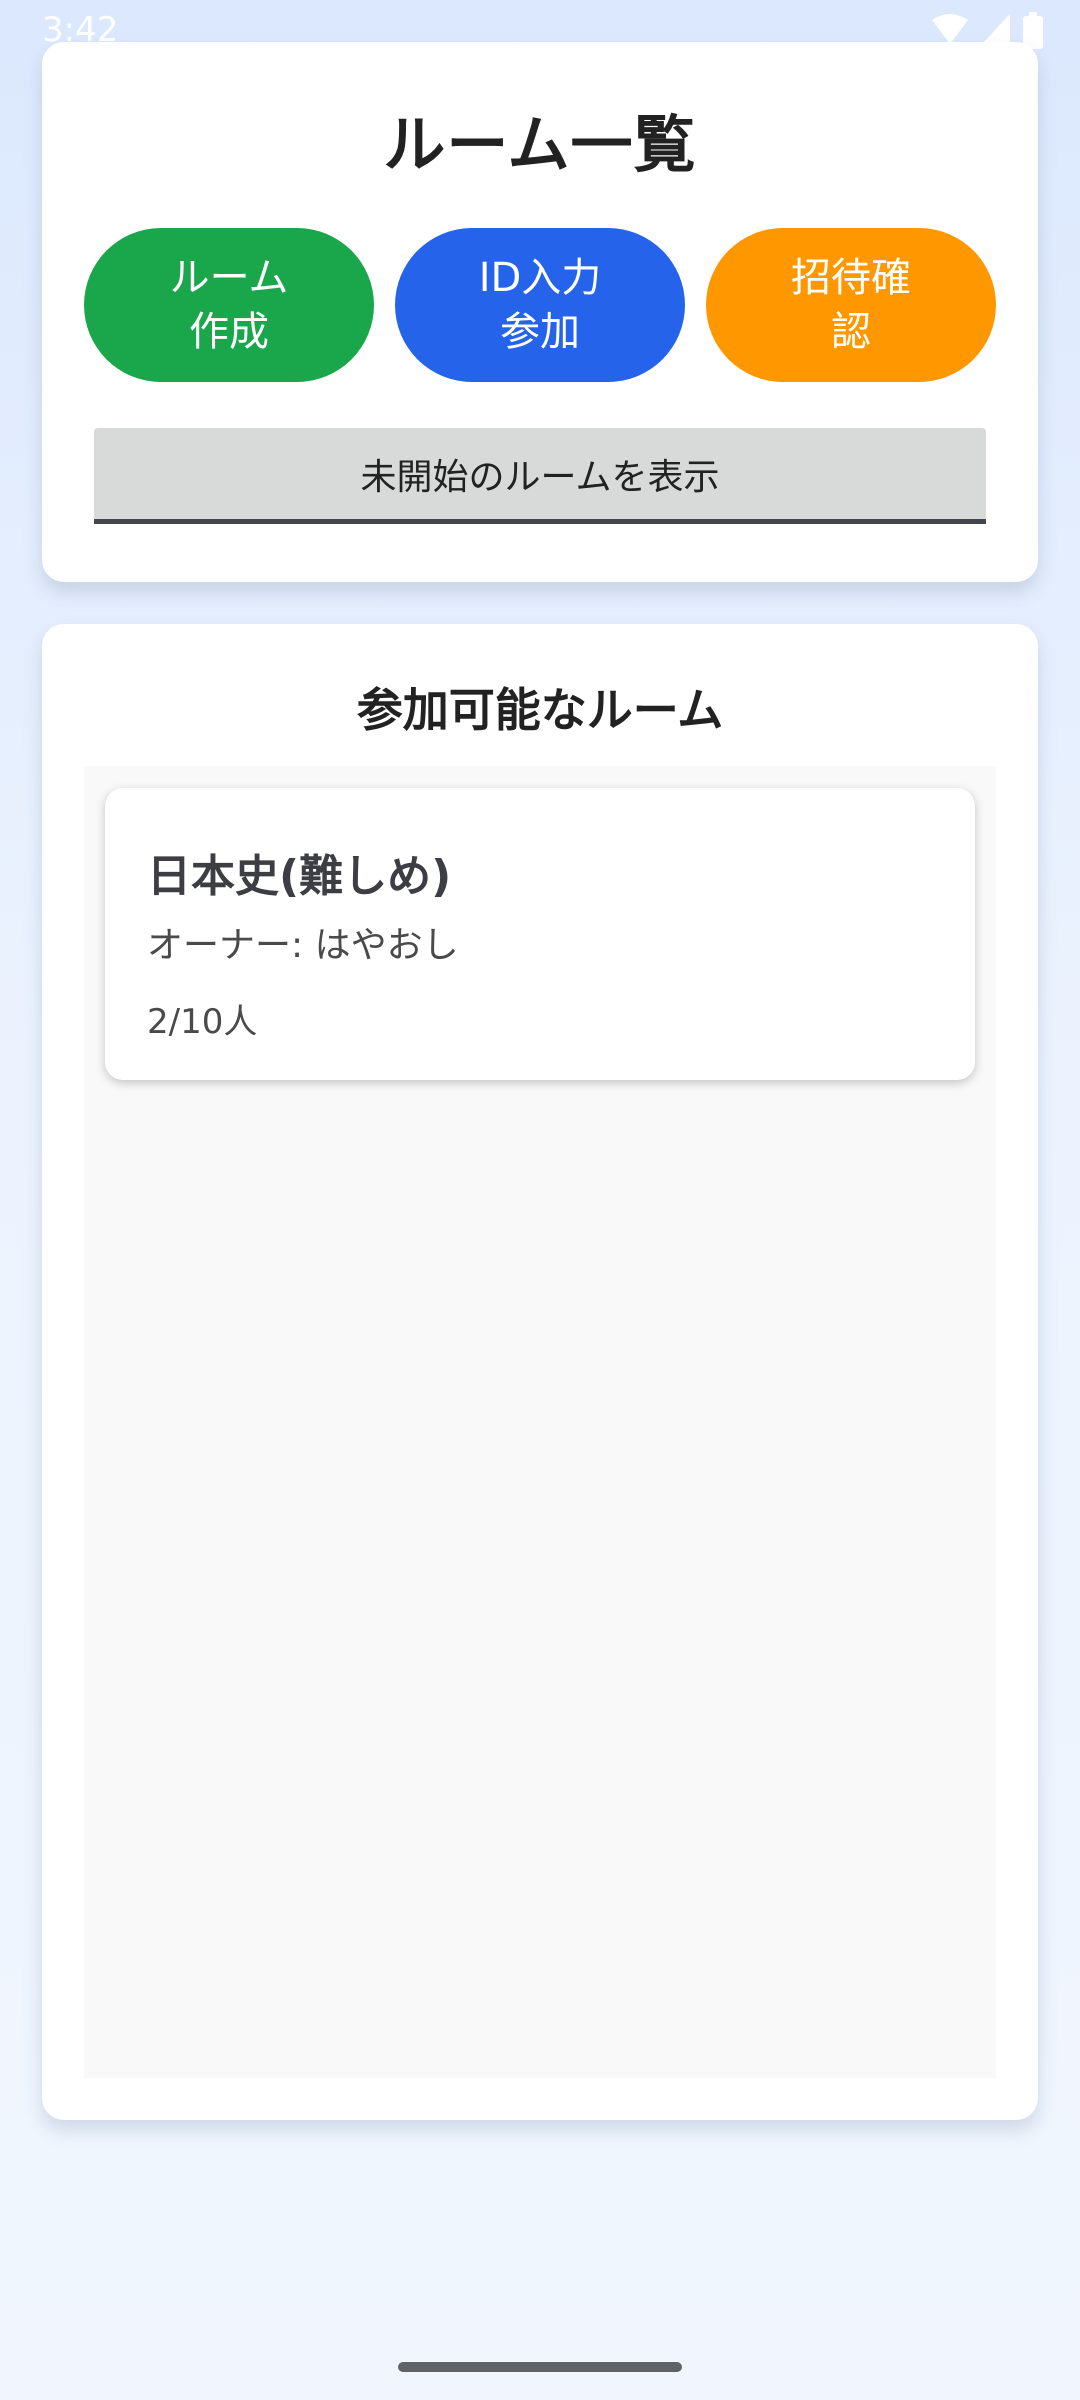 This screenshot has width=1080, height=2400. Describe the element at coordinates (540, 2367) in the screenshot. I see `home-indicator` at that location.